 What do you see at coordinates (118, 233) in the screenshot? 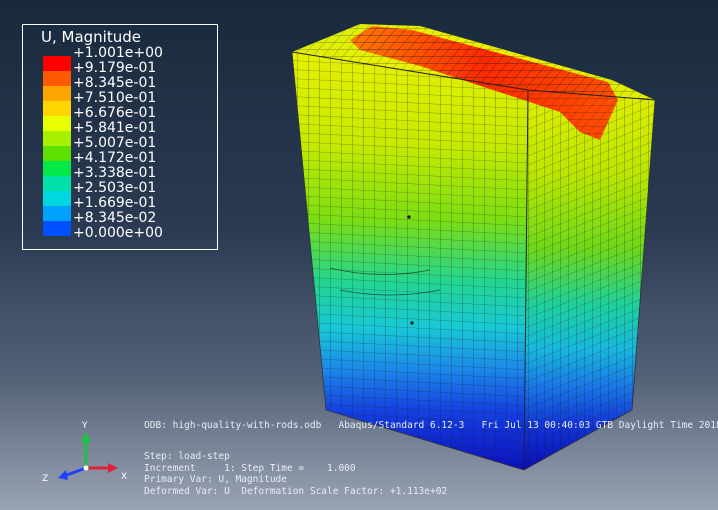
I see `legend-value: +0.000e+00` at bounding box center [118, 233].